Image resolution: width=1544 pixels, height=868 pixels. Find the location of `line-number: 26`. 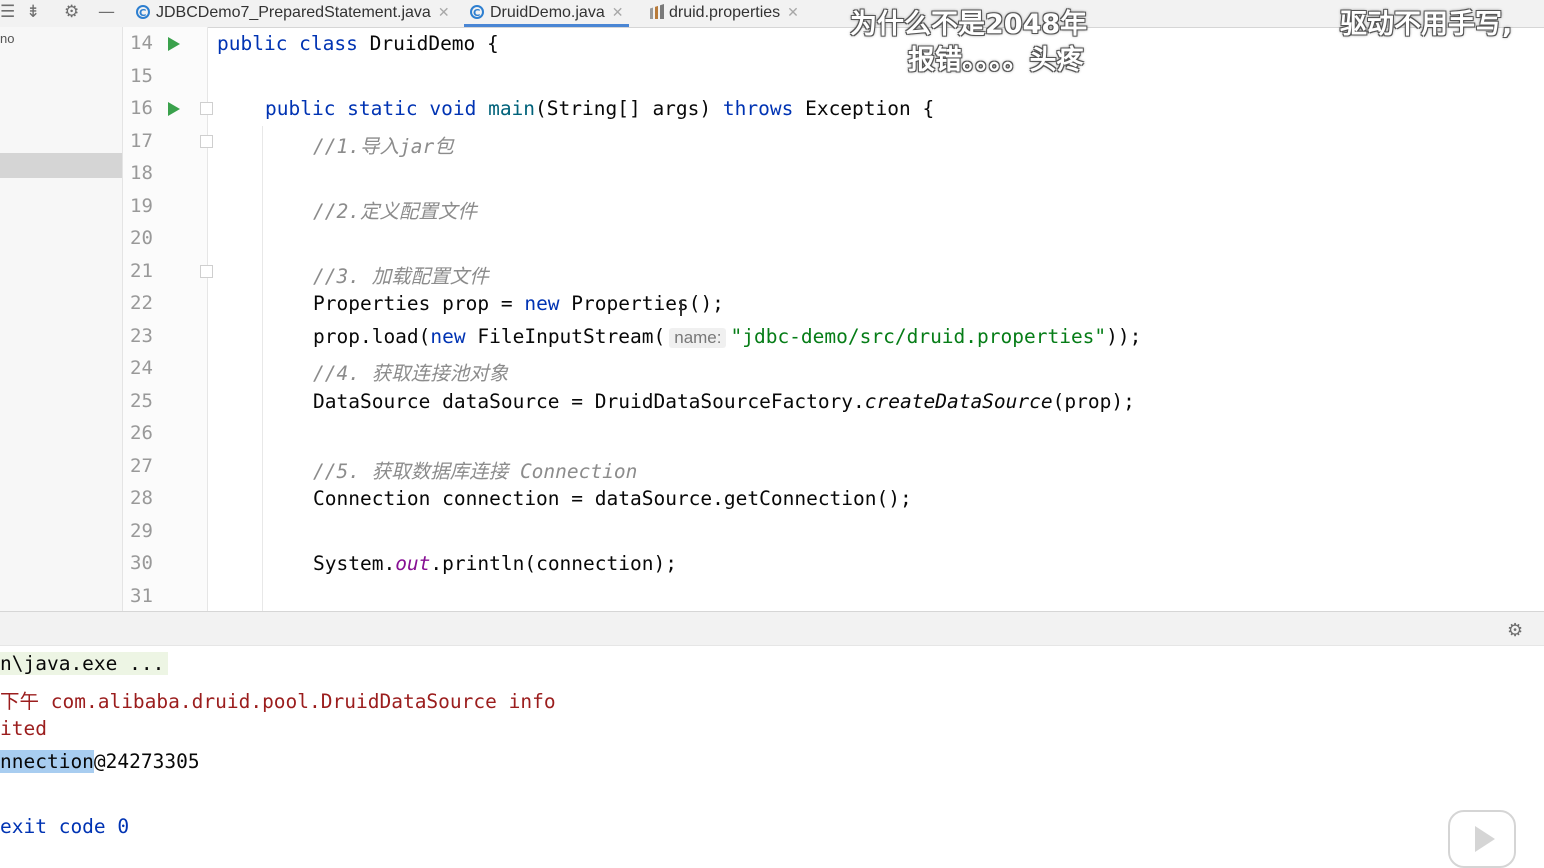

line-number: 26 is located at coordinates (141, 433).